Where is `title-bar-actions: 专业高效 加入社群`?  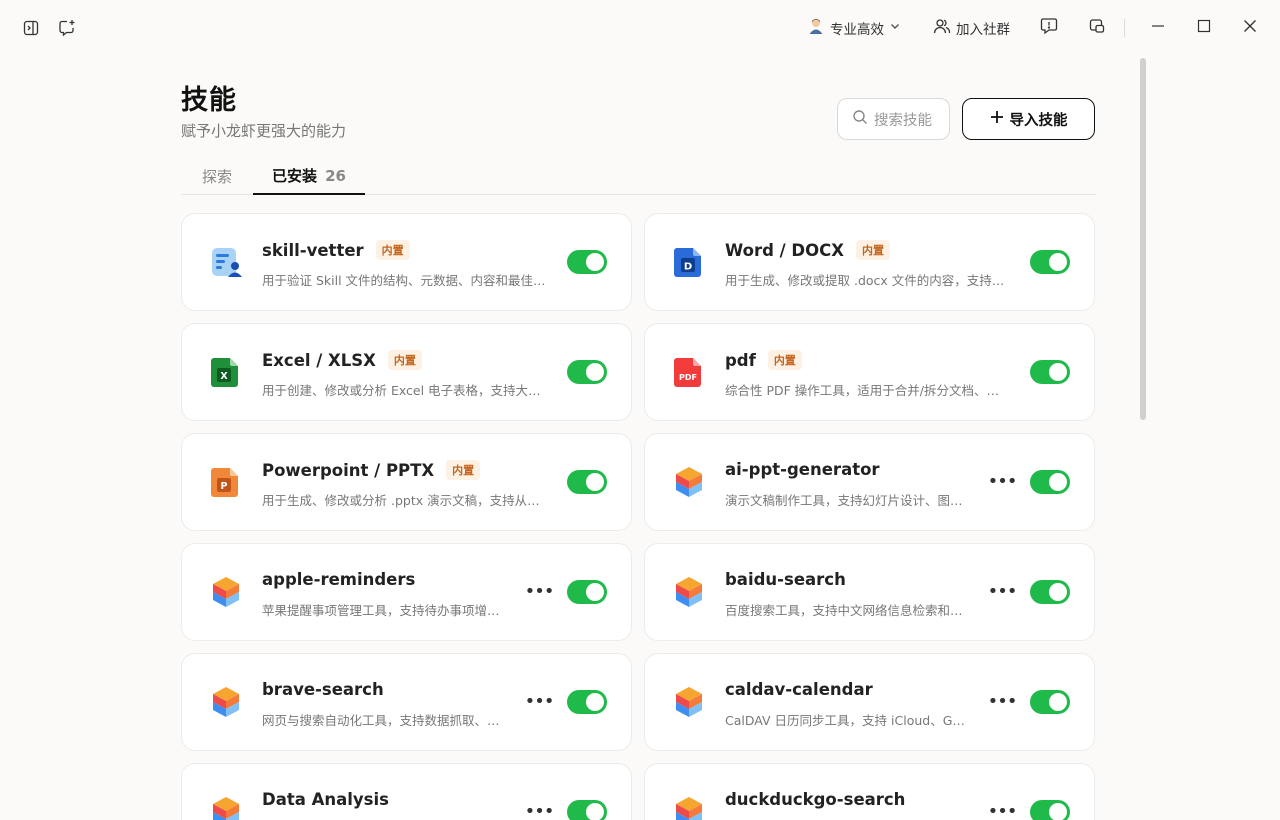
title-bar-actions: 专业高效 加入社群 is located at coordinates (1039, 28).